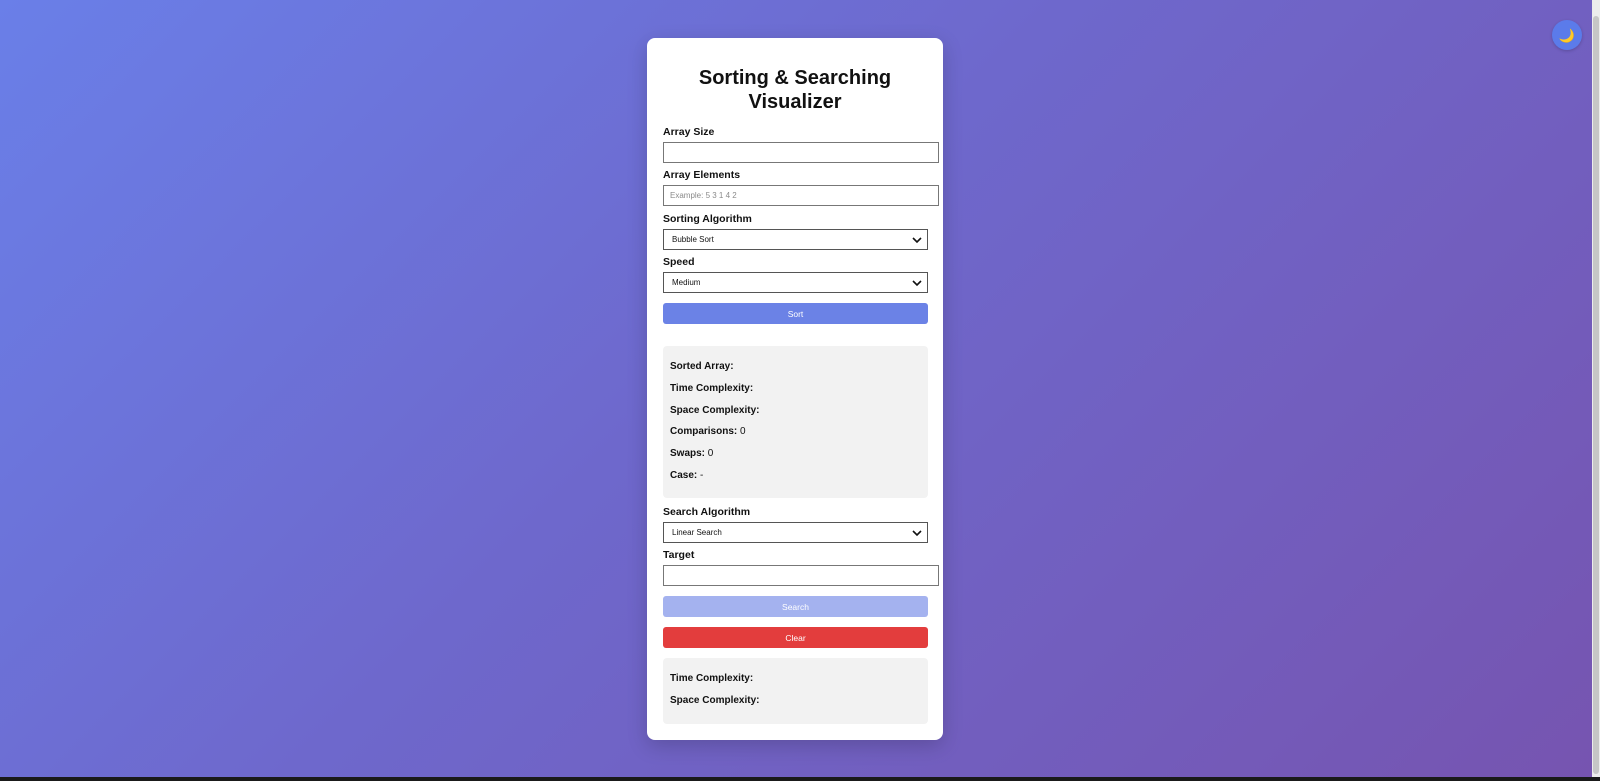  Describe the element at coordinates (710, 453) in the screenshot. I see `swaps-value: 0` at that location.